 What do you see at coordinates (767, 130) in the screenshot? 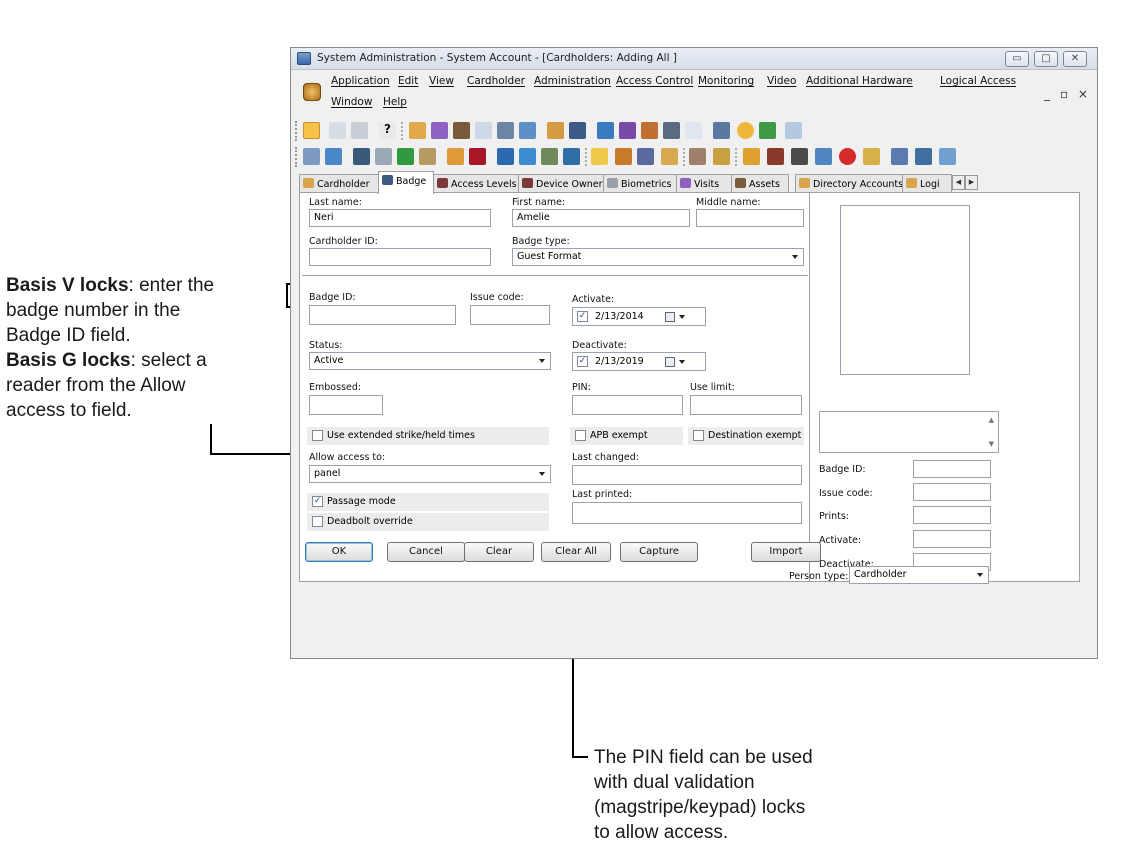
I see `holidays-icon` at bounding box center [767, 130].